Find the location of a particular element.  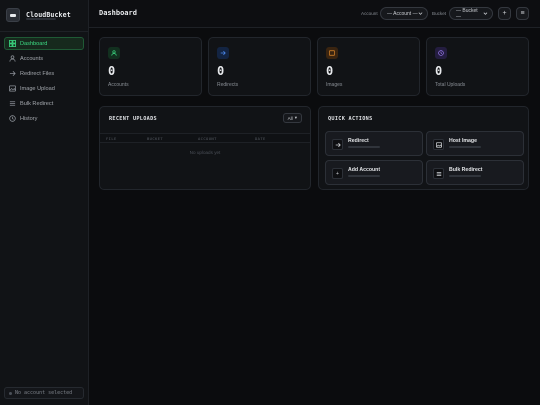

stat-label: Images is located at coordinates (334, 85).